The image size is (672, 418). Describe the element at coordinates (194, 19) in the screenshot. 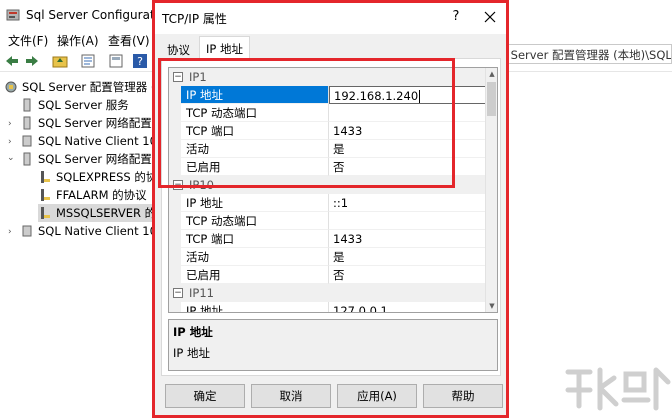

I see `dialog-title: TCP/IP 属性` at that location.